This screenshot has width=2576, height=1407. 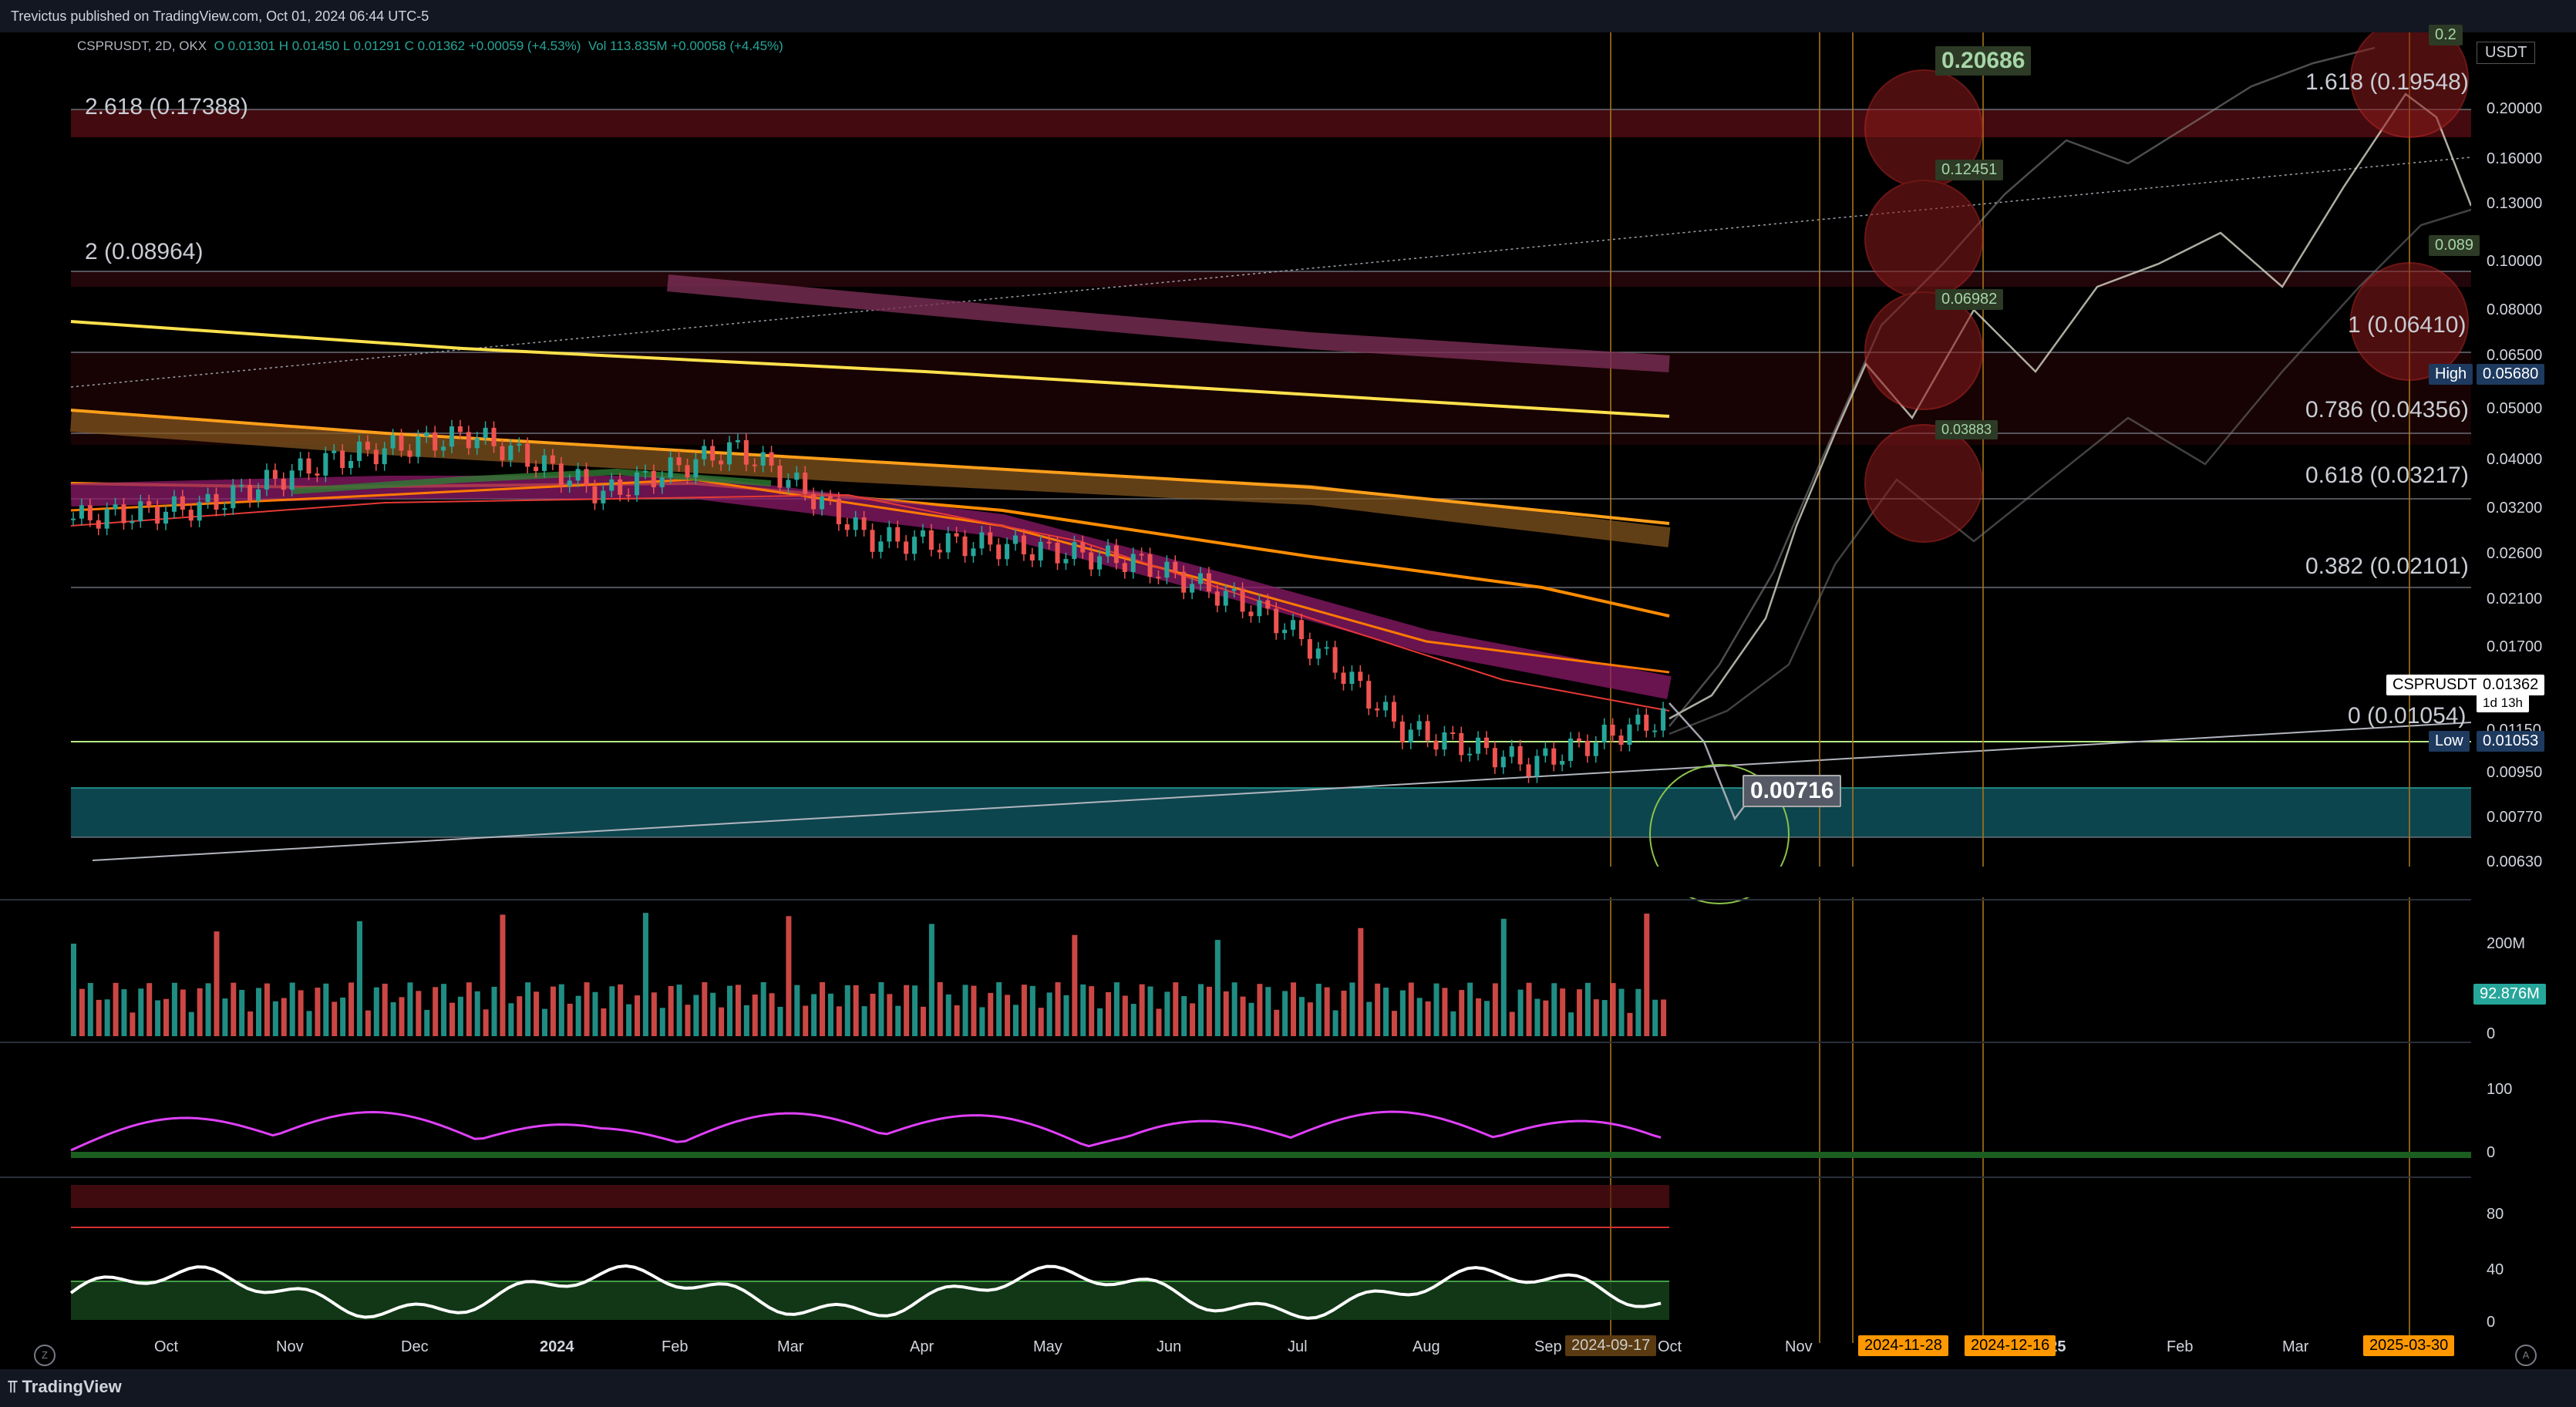 I want to click on price-tick: 0.20000, so click(x=2515, y=108).